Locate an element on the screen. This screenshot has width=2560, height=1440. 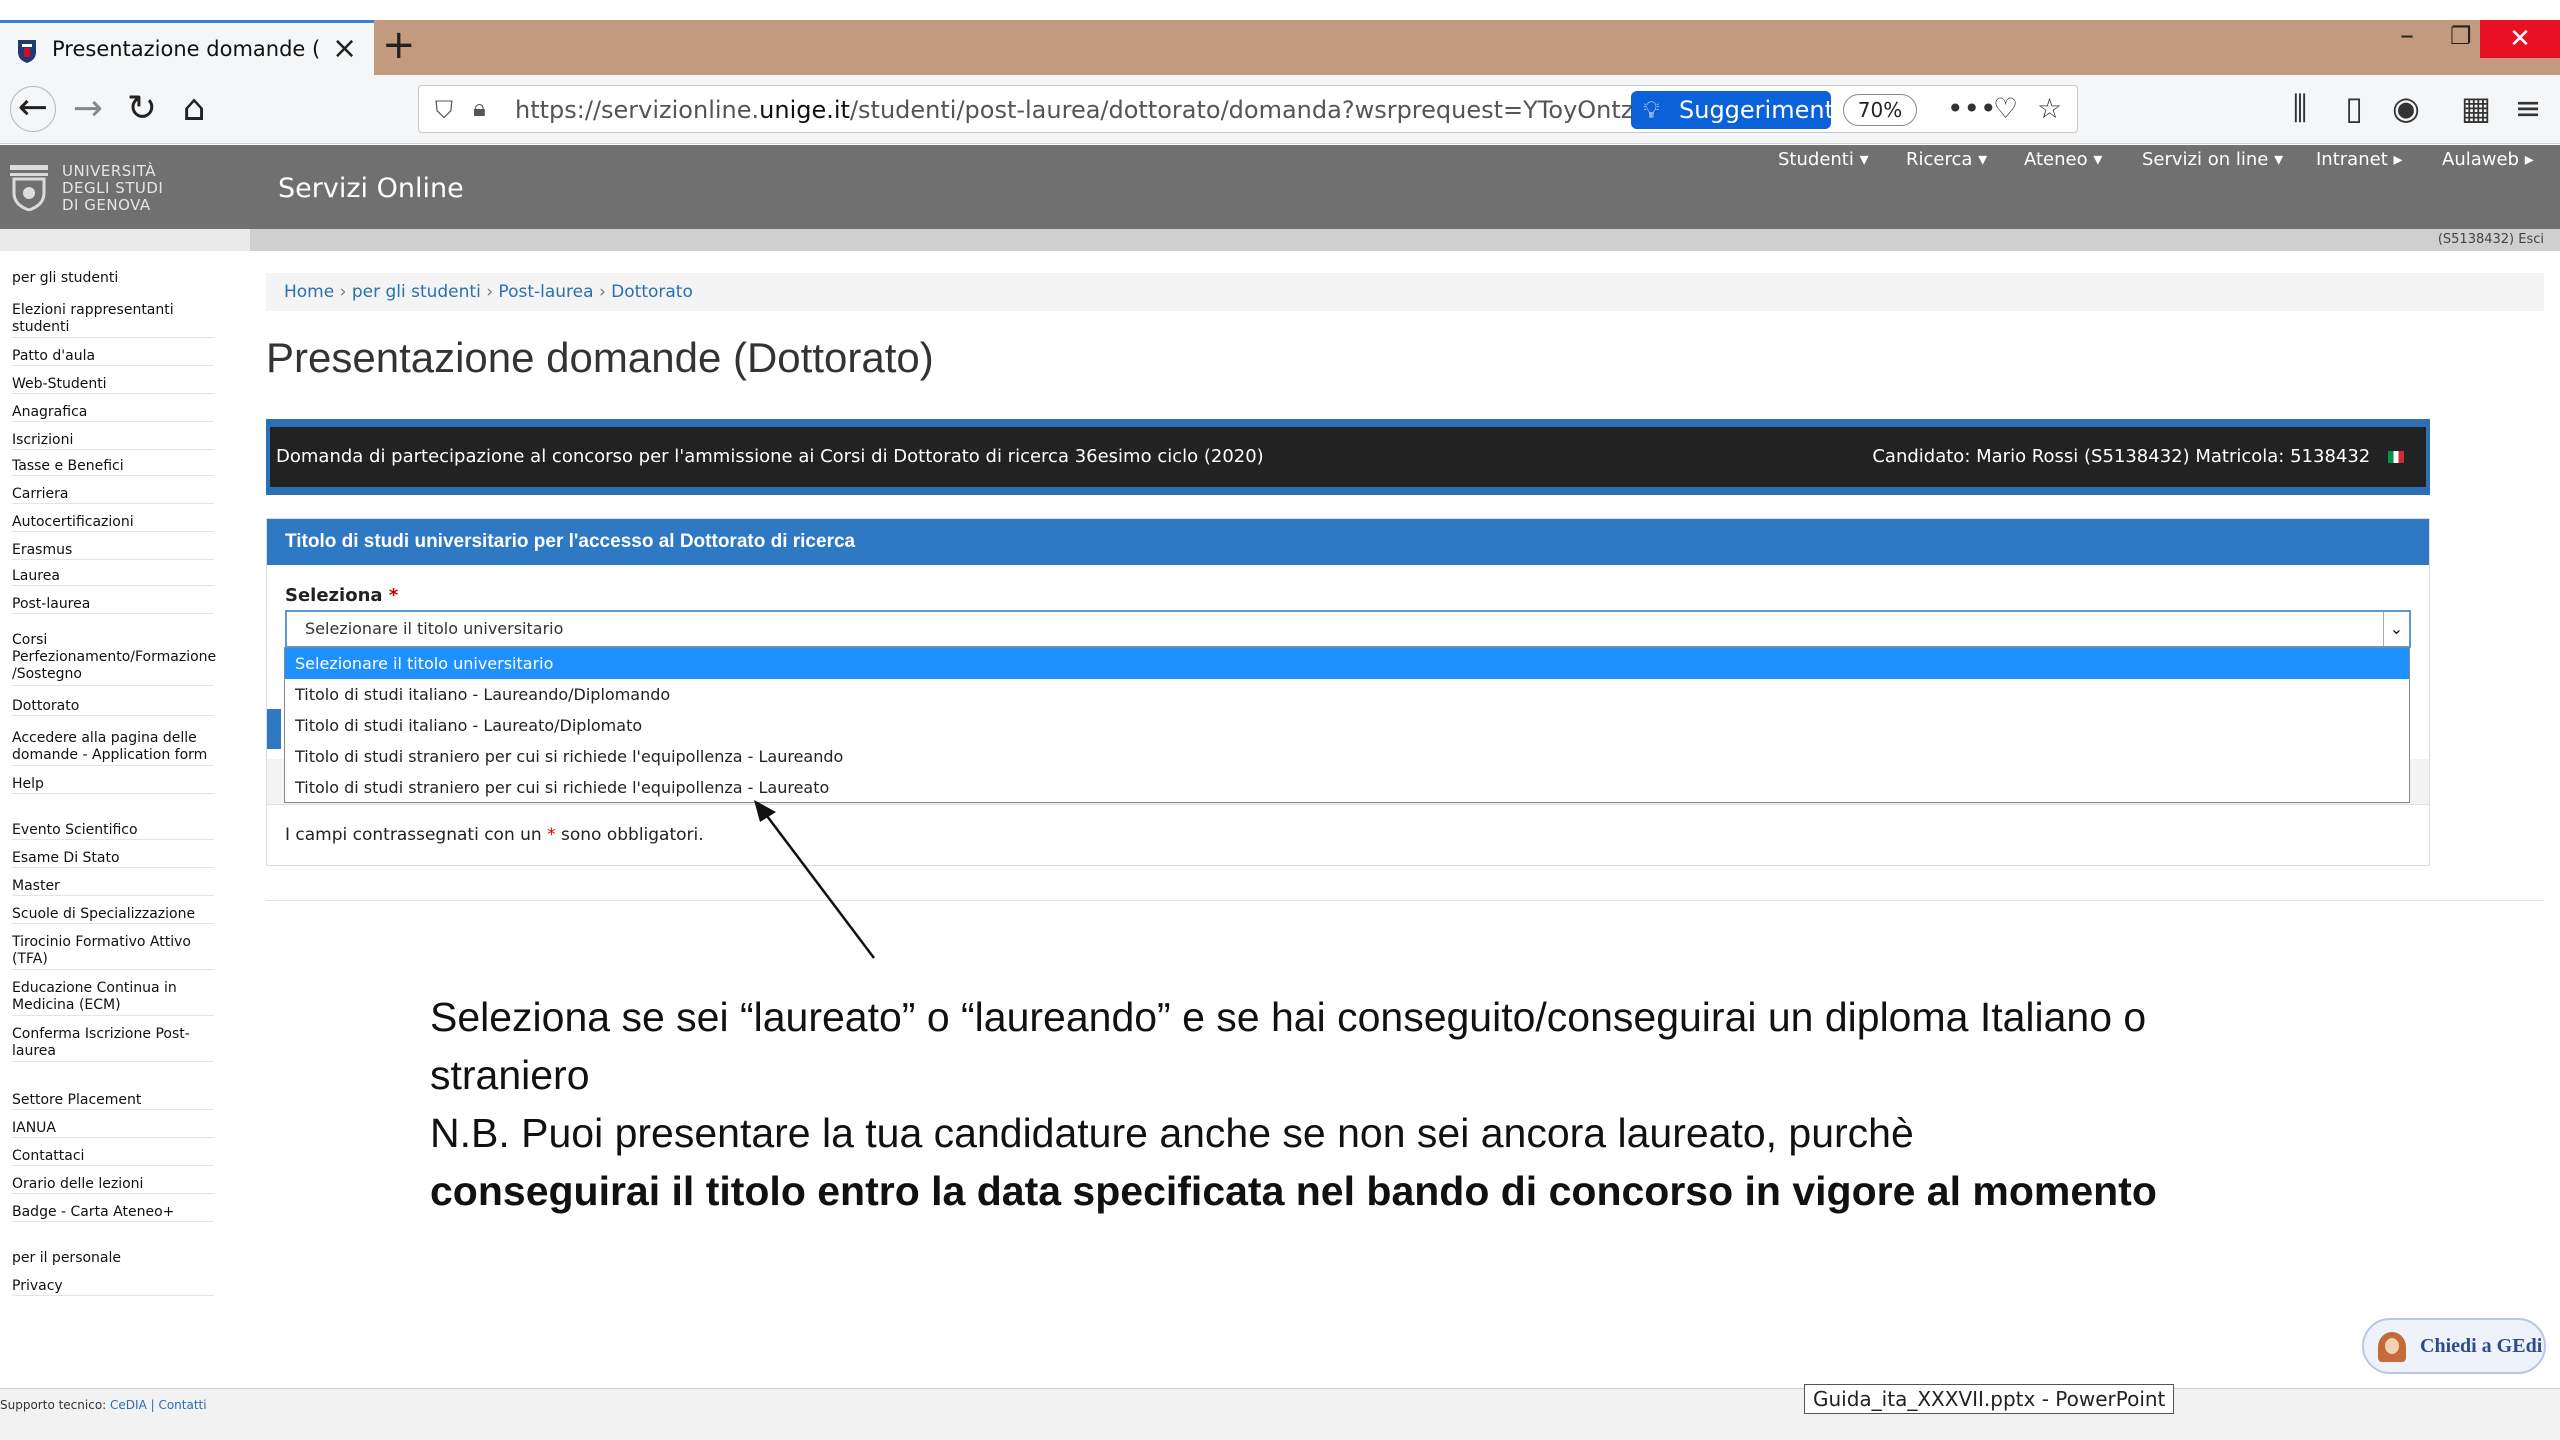
menu-intranet: Intranet ▸ is located at coordinates (2359, 159).